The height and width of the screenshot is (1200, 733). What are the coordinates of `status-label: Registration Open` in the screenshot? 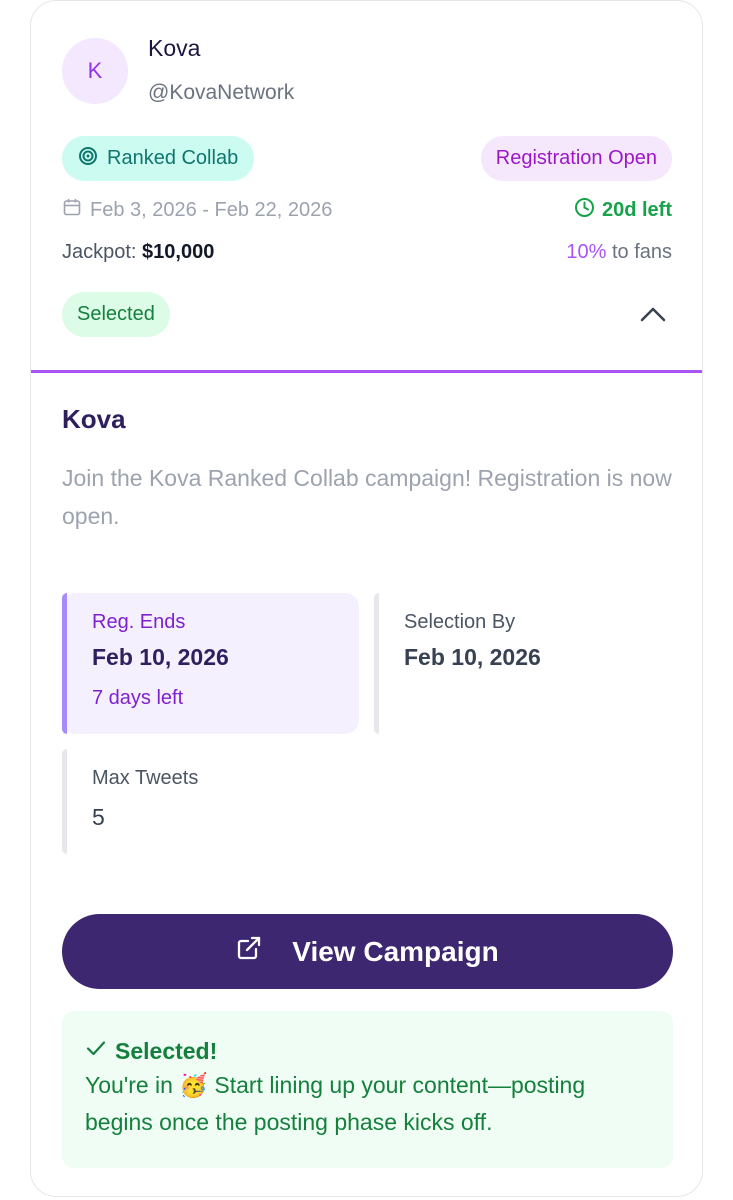 It's located at (576, 158).